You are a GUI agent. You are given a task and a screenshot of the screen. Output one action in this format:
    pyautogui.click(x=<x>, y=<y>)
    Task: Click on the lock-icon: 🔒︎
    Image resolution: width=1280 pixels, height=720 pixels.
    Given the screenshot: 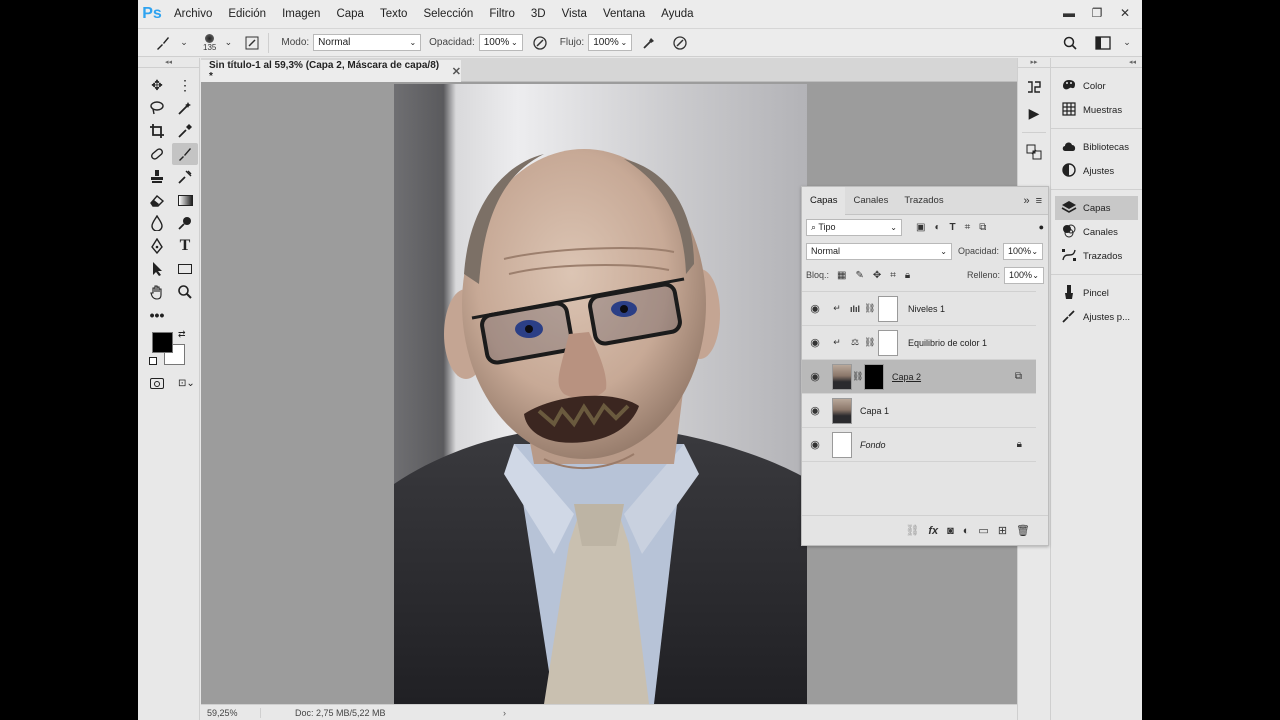 What is the action you would take?
    pyautogui.click(x=1019, y=444)
    